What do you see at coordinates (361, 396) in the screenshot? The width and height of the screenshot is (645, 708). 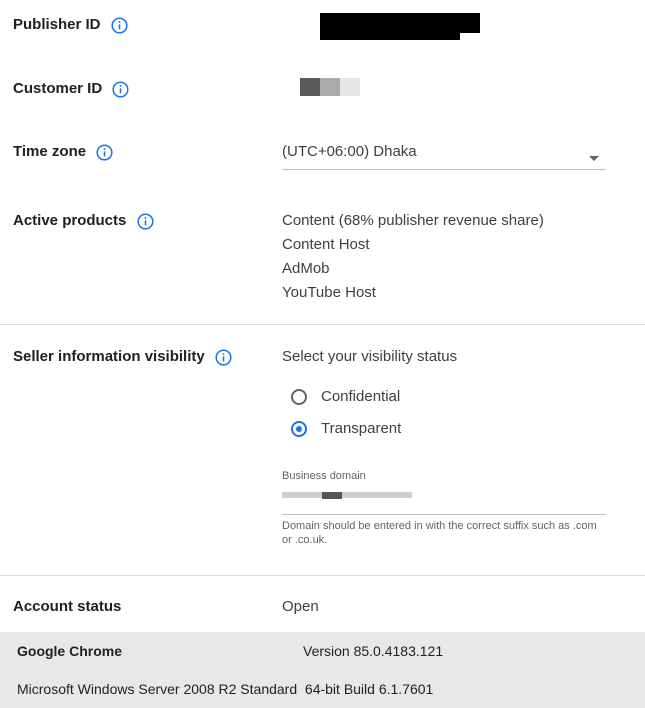 I see `radio-label: Confidential` at bounding box center [361, 396].